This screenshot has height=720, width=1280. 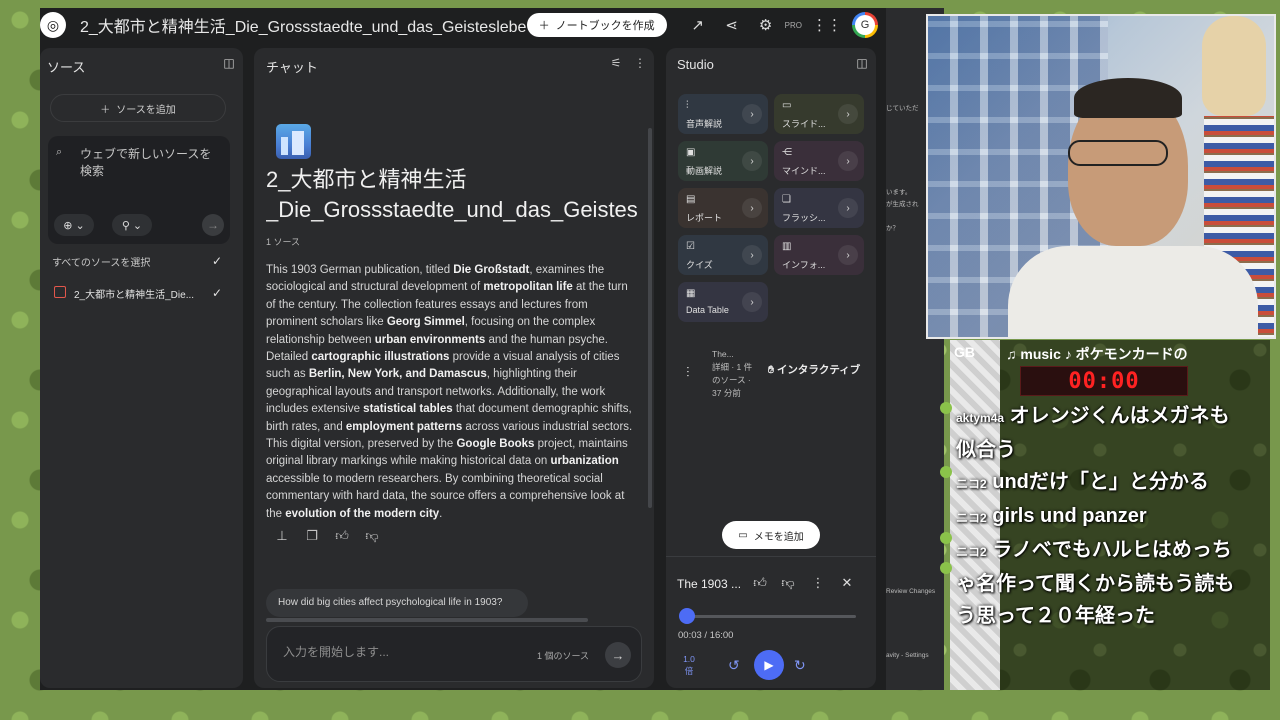 I want to click on suggestions-scrollbar, so click(x=427, y=620).